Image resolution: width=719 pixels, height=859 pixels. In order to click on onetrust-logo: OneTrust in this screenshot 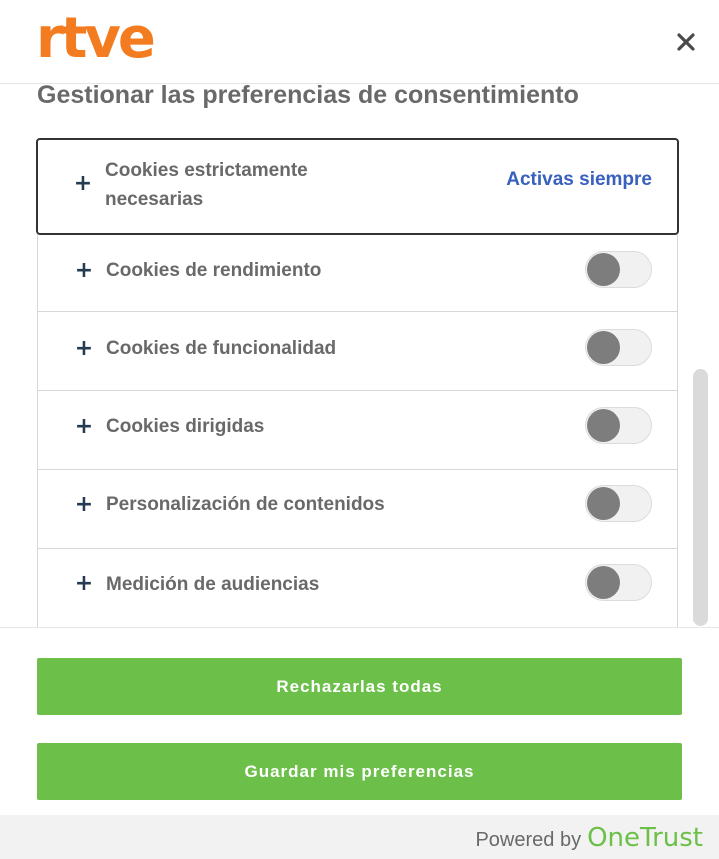, I will do `click(645, 838)`.